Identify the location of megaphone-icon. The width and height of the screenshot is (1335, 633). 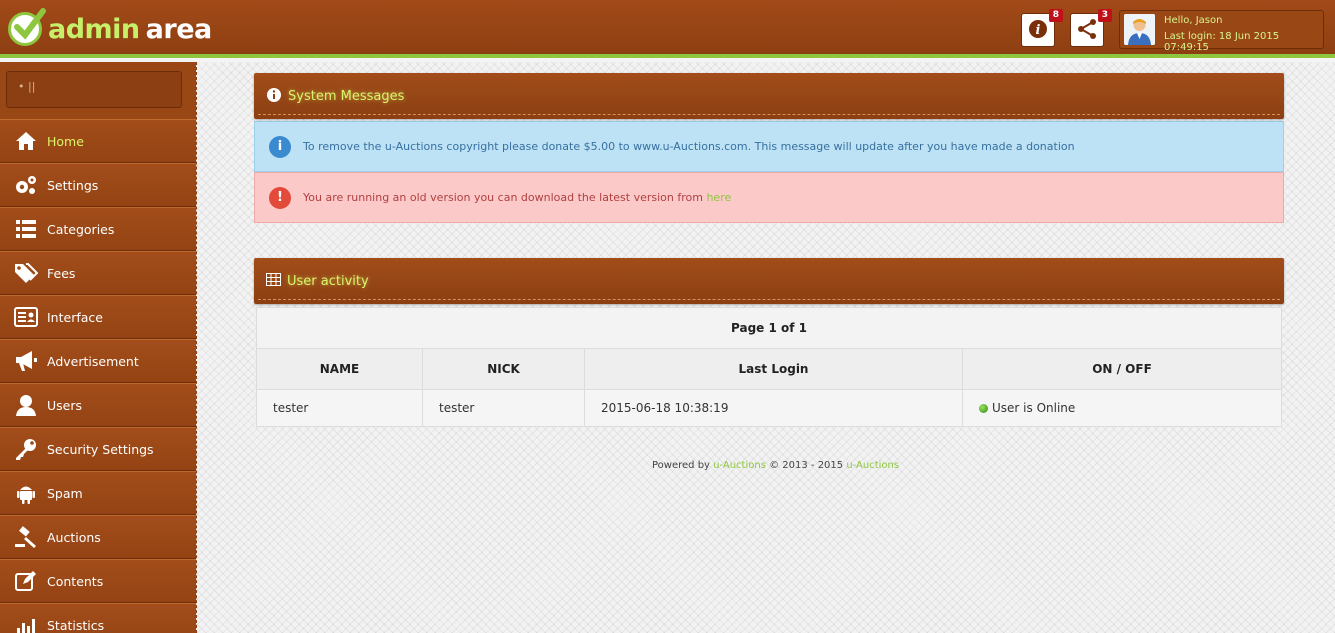
(26, 361).